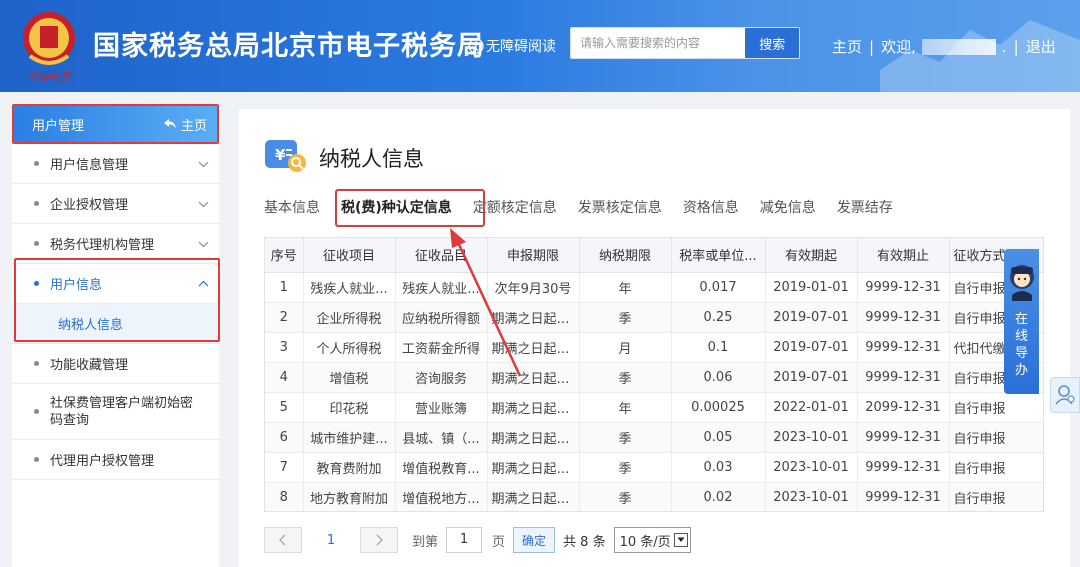 This screenshot has height=567, width=1080. Describe the element at coordinates (711, 208) in the screenshot. I see `tab-qualification: 资格信息` at that location.